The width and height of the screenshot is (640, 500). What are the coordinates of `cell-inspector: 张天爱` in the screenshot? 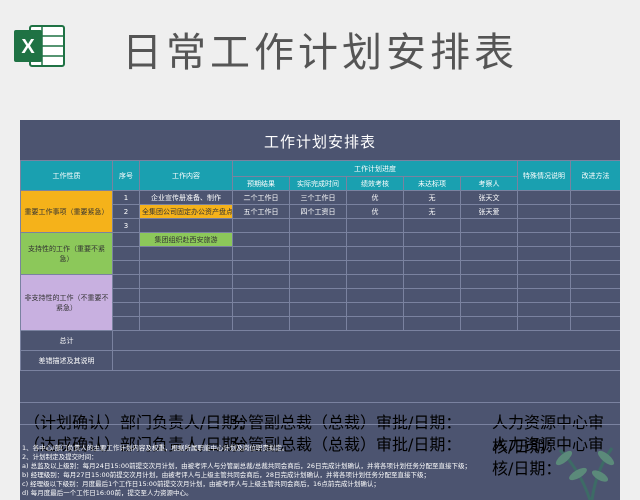 It's located at (489, 211).